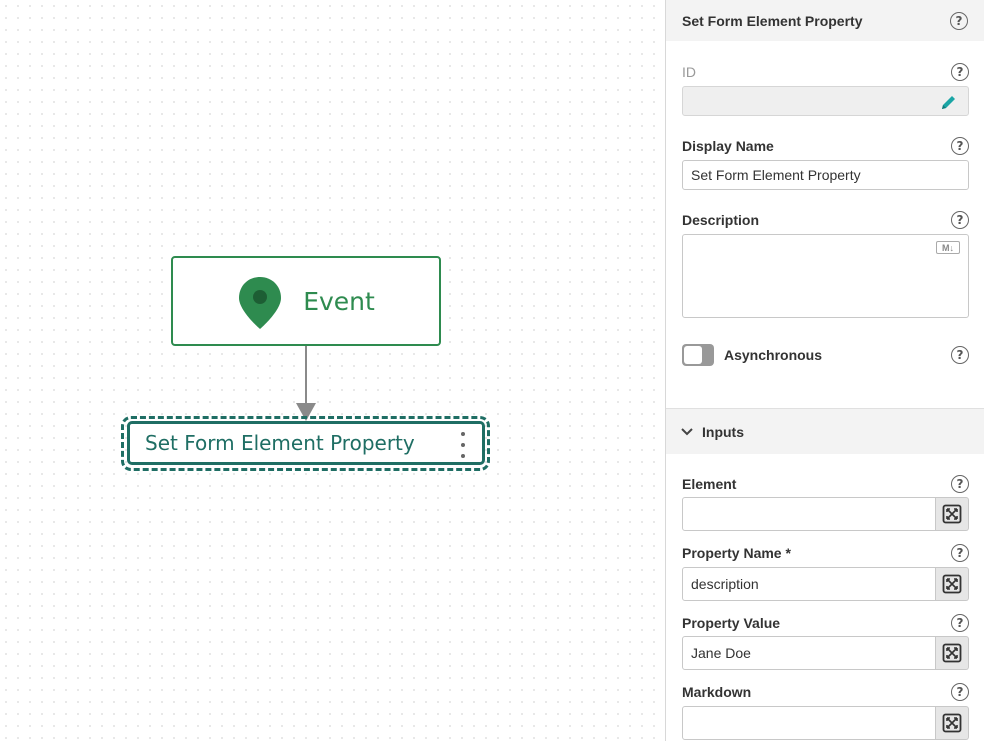  What do you see at coordinates (698, 355) in the screenshot?
I see `asynchronous-toggle` at bounding box center [698, 355].